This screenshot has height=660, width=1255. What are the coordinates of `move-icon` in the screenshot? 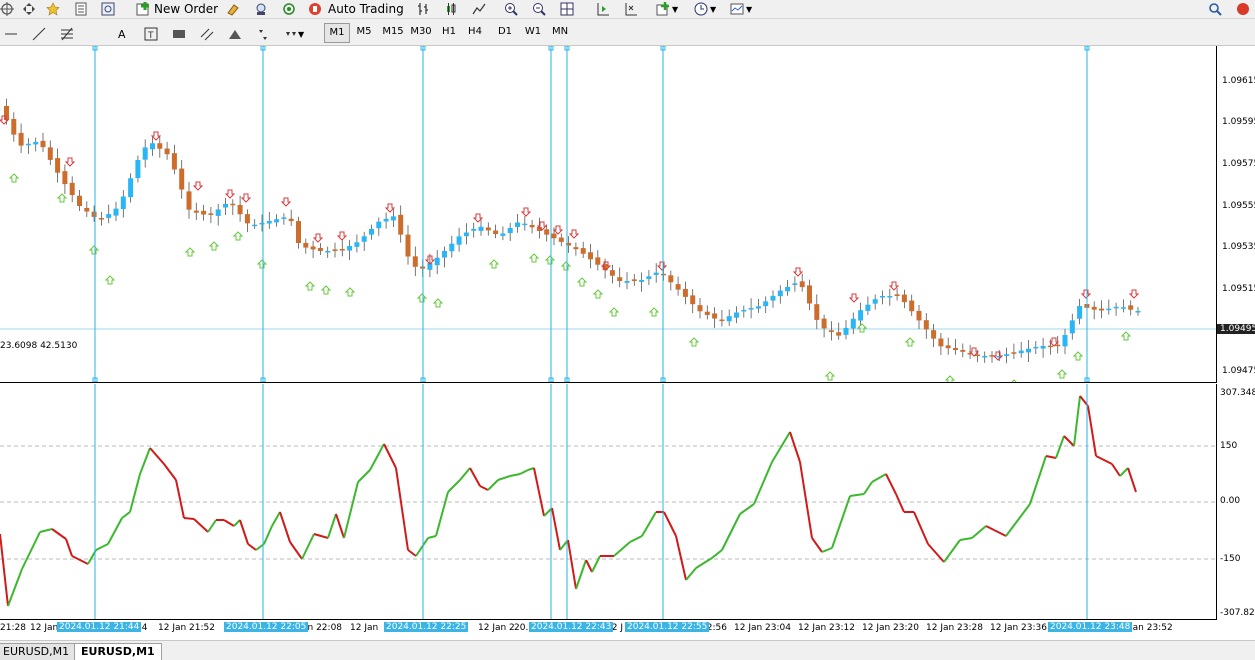 It's located at (29, 9).